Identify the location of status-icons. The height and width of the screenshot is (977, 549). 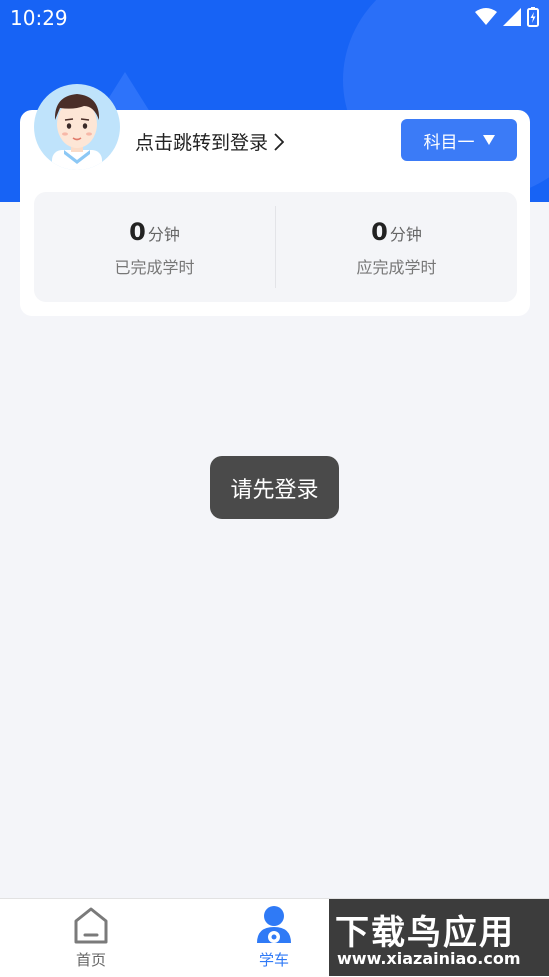
(507, 17).